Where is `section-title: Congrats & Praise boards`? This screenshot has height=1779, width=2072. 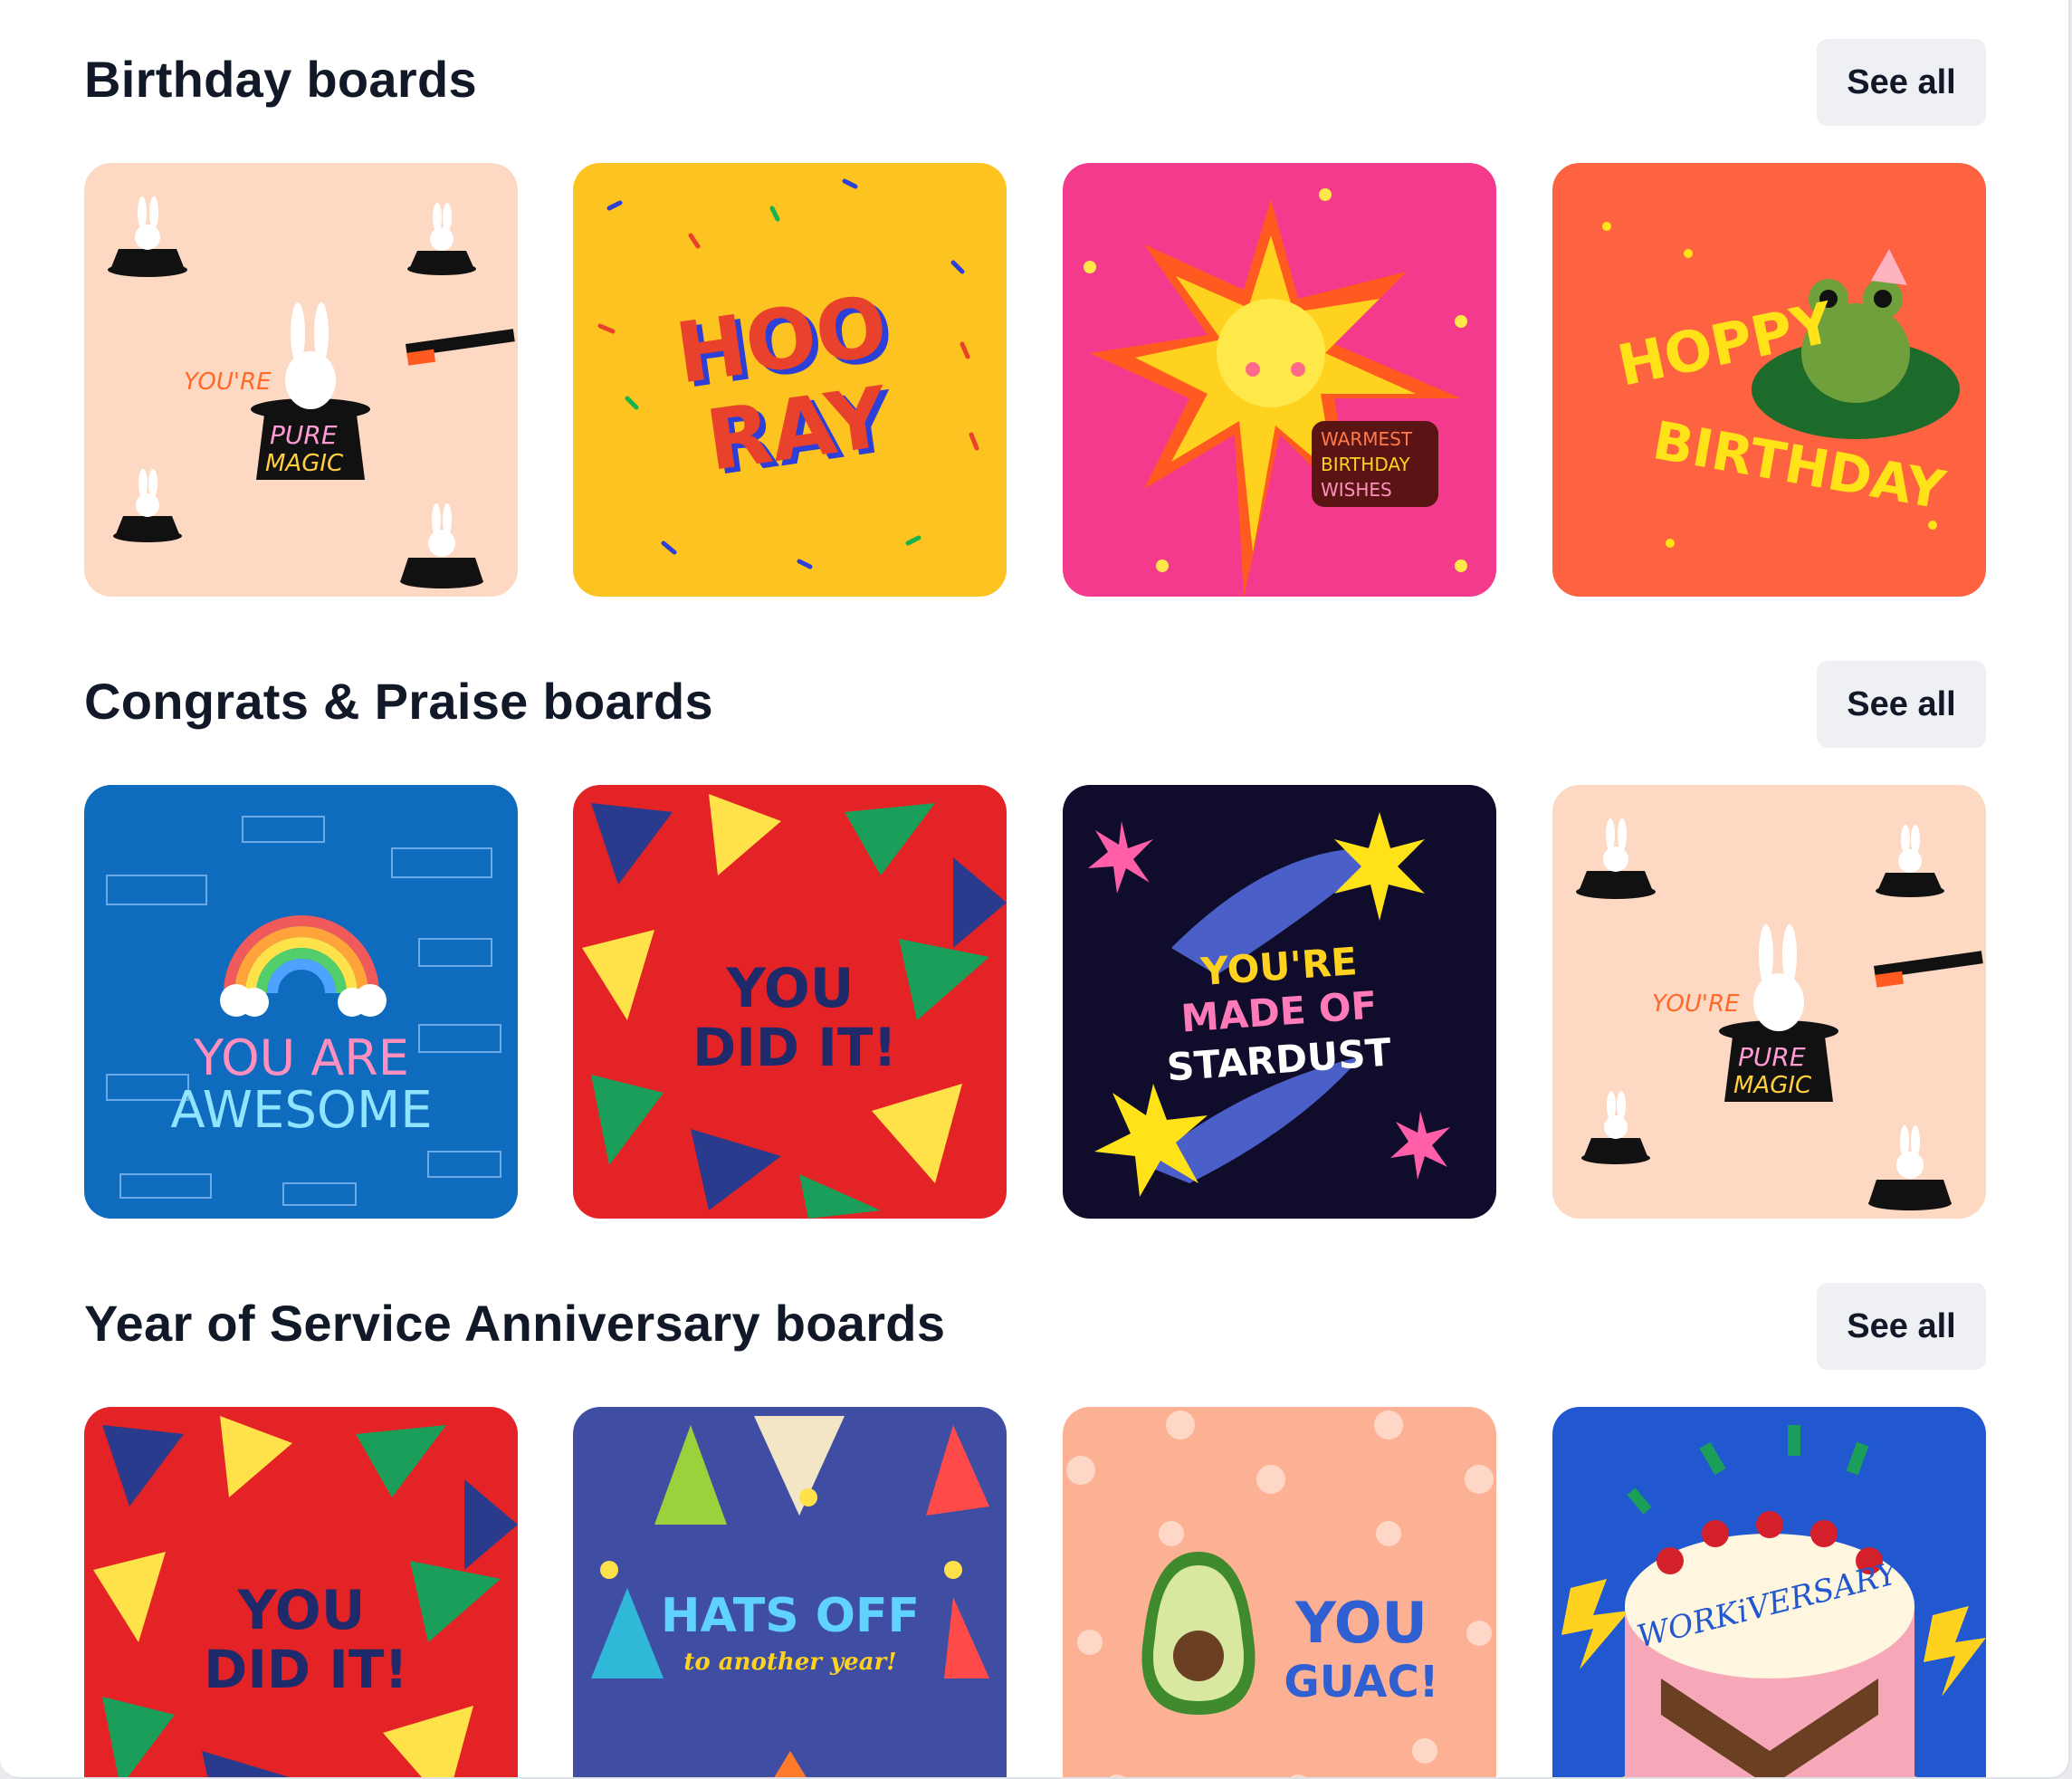
section-title: Congrats & Praise boards is located at coordinates (399, 701).